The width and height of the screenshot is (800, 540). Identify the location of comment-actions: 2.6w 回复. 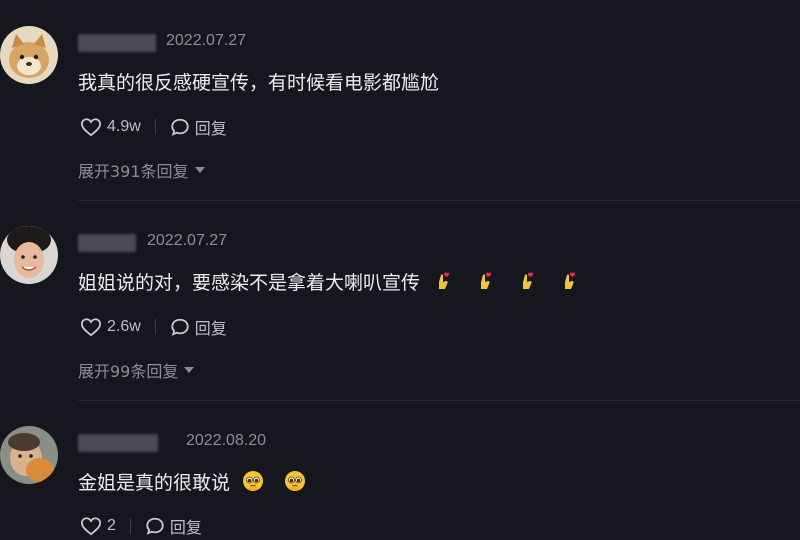
(153, 327).